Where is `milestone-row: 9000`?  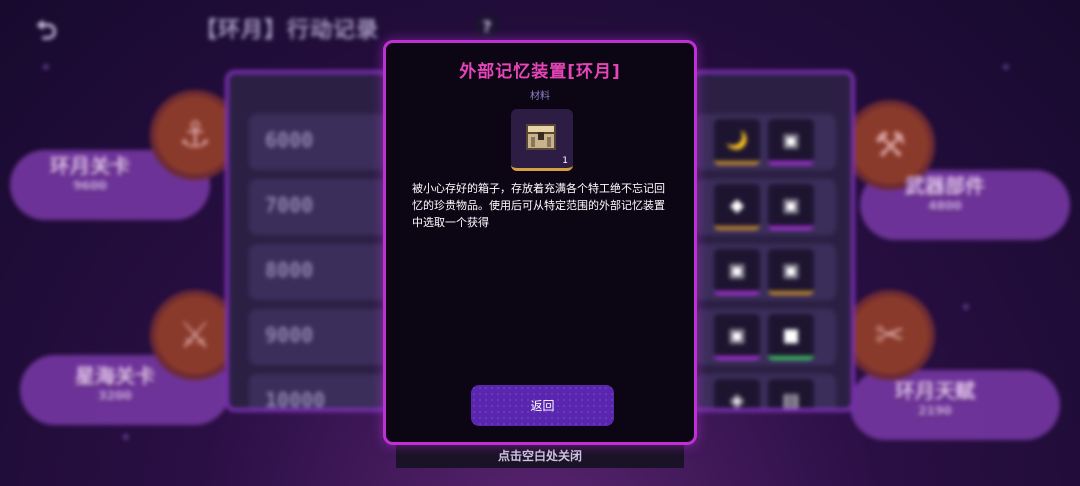
milestone-row: 9000 is located at coordinates (317, 337).